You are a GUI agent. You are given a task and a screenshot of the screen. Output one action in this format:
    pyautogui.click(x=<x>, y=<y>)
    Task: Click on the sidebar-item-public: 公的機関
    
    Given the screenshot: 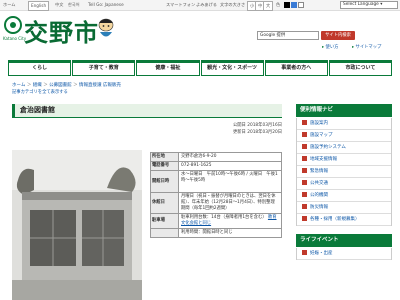 What is the action you would take?
    pyautogui.click(x=344, y=196)
    